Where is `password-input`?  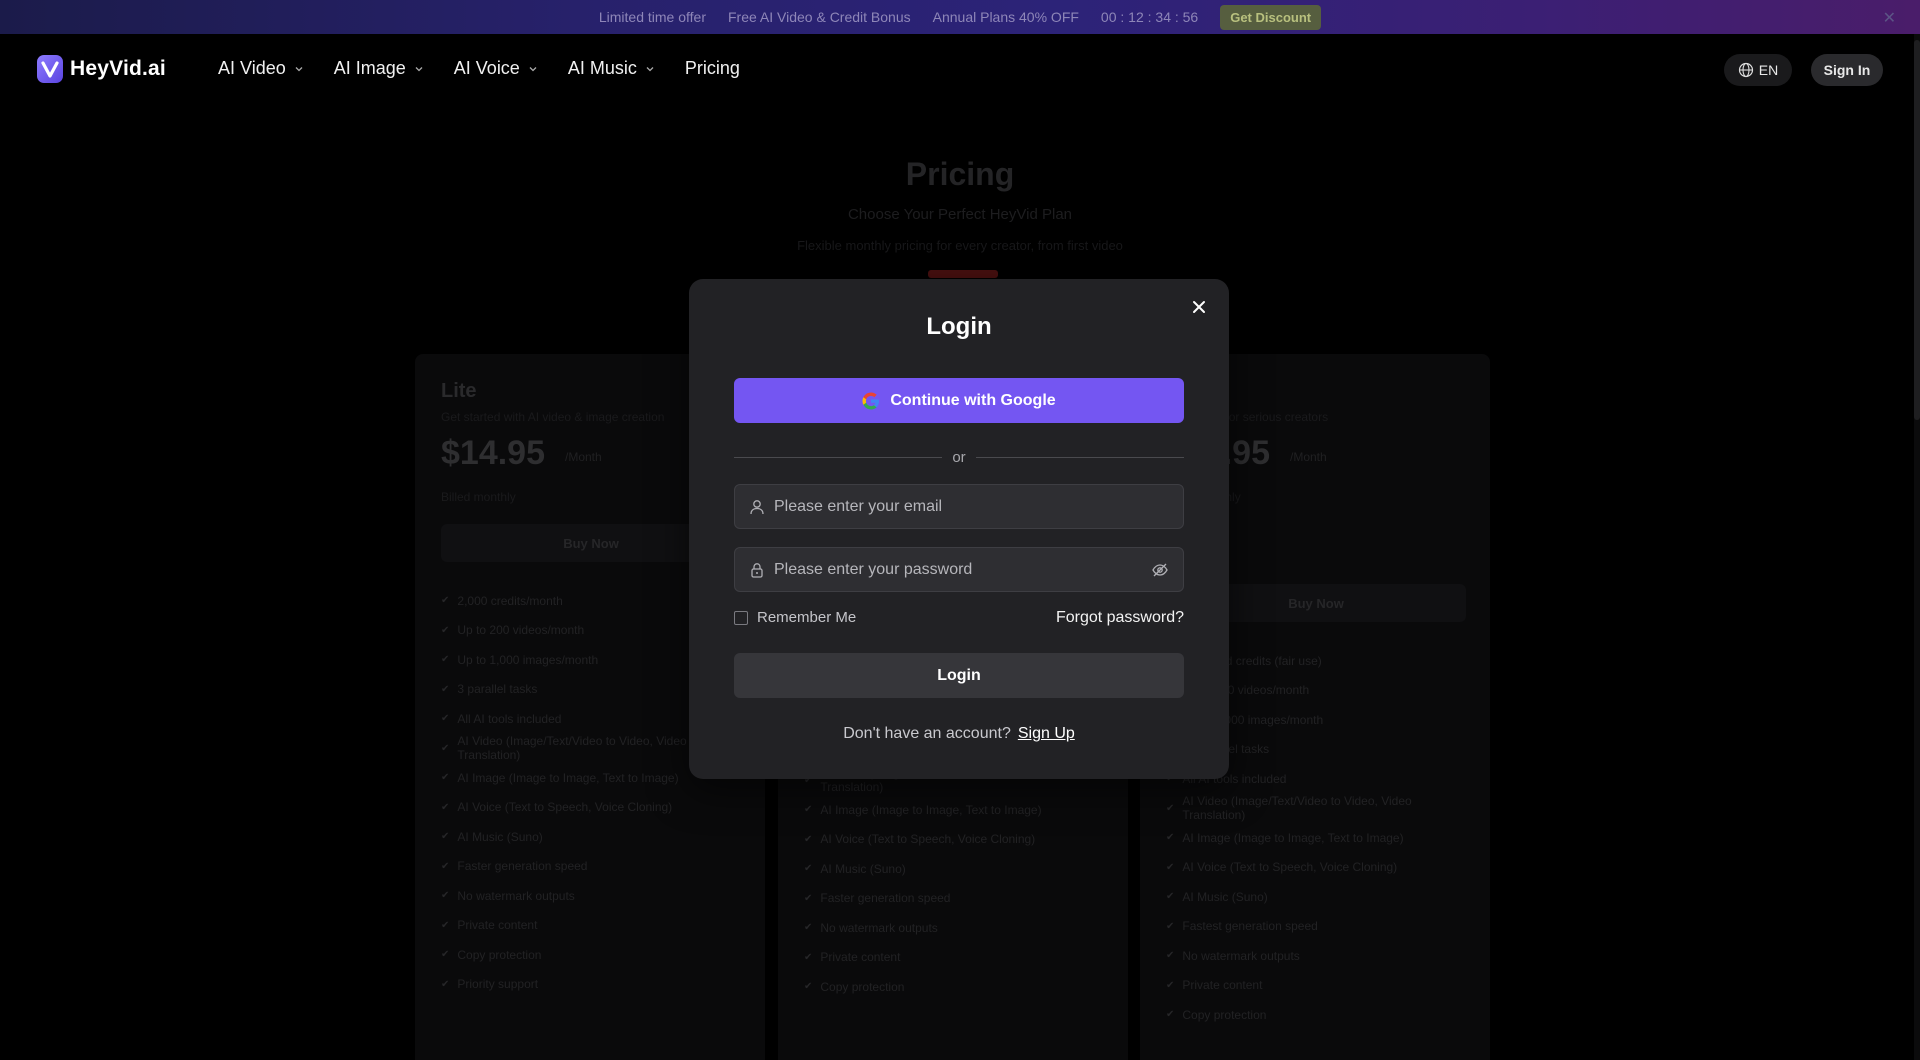
password-input is located at coordinates (958, 569).